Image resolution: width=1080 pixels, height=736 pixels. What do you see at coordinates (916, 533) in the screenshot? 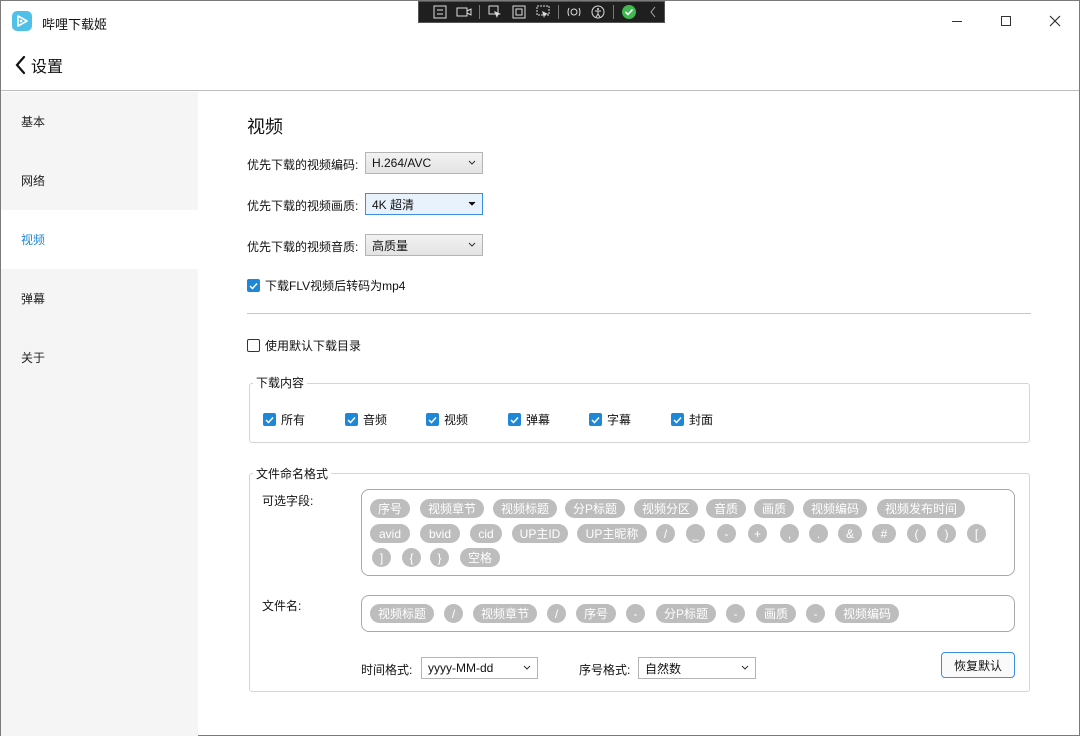
I see `optional-field-chip: (` at bounding box center [916, 533].